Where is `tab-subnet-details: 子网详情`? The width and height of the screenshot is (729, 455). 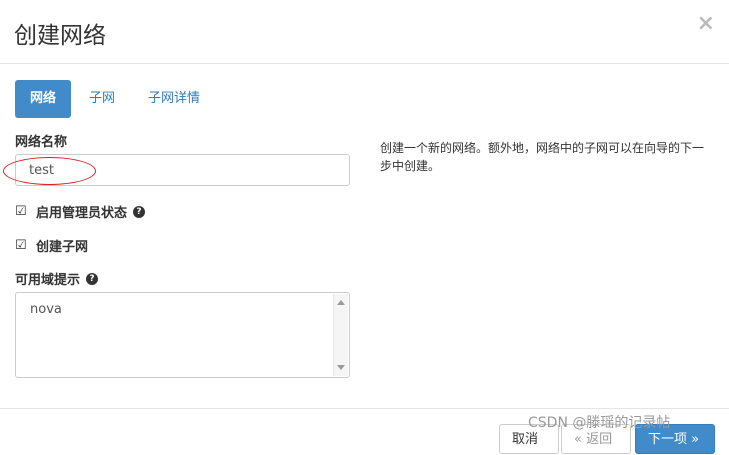 tab-subnet-details: 子网详情 is located at coordinates (174, 99).